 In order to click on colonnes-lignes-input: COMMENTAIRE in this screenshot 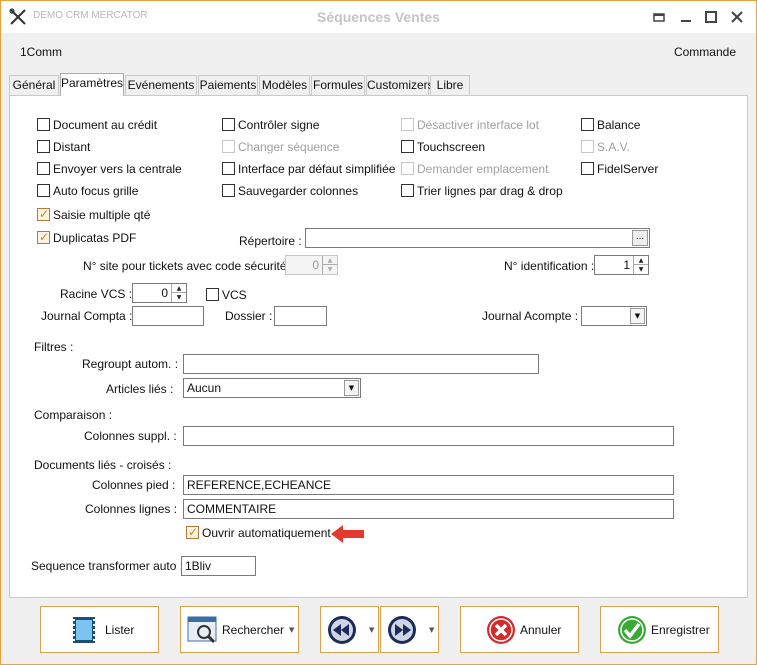, I will do `click(428, 509)`.